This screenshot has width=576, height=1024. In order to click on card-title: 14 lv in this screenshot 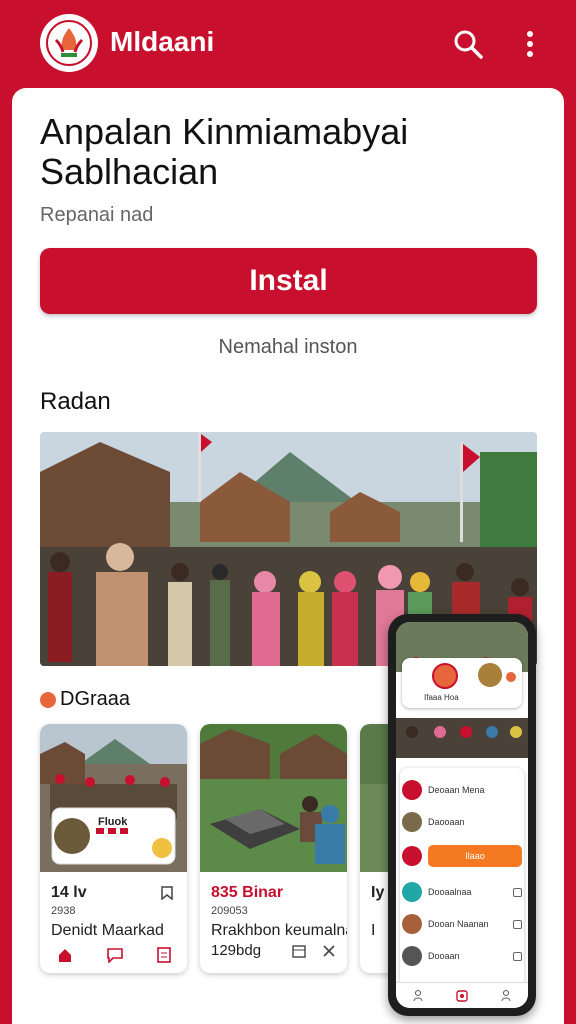, I will do `click(69, 892)`.